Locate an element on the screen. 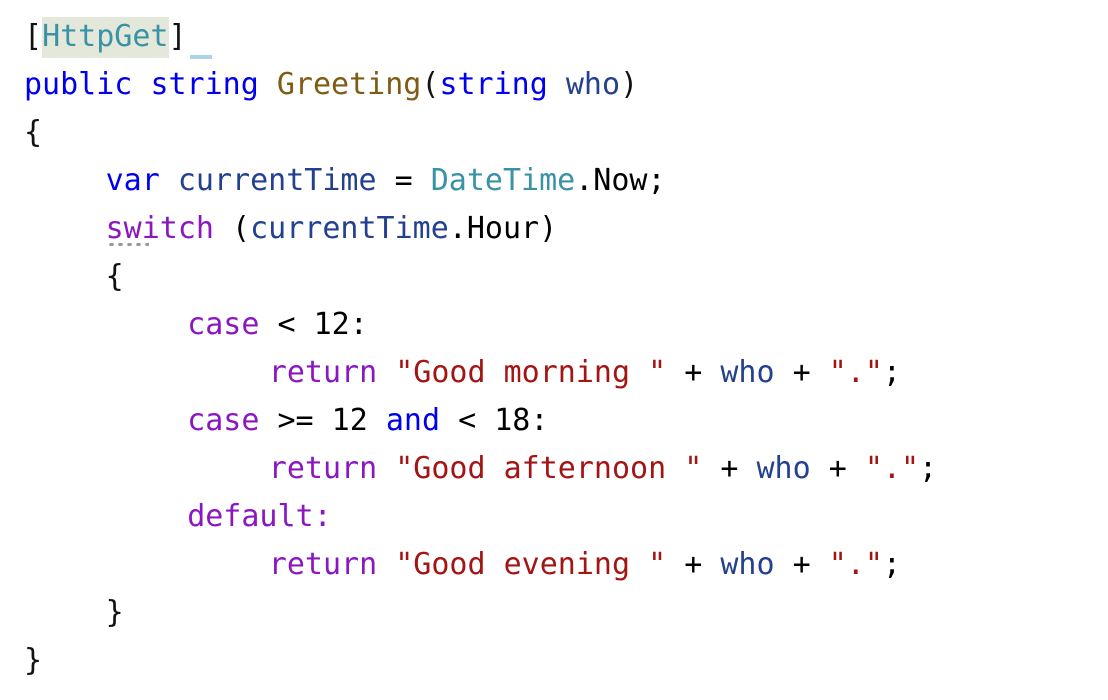 Image resolution: width=1108 pixels, height=700 pixels. code-token: HttpGet is located at coordinates (105, 37).